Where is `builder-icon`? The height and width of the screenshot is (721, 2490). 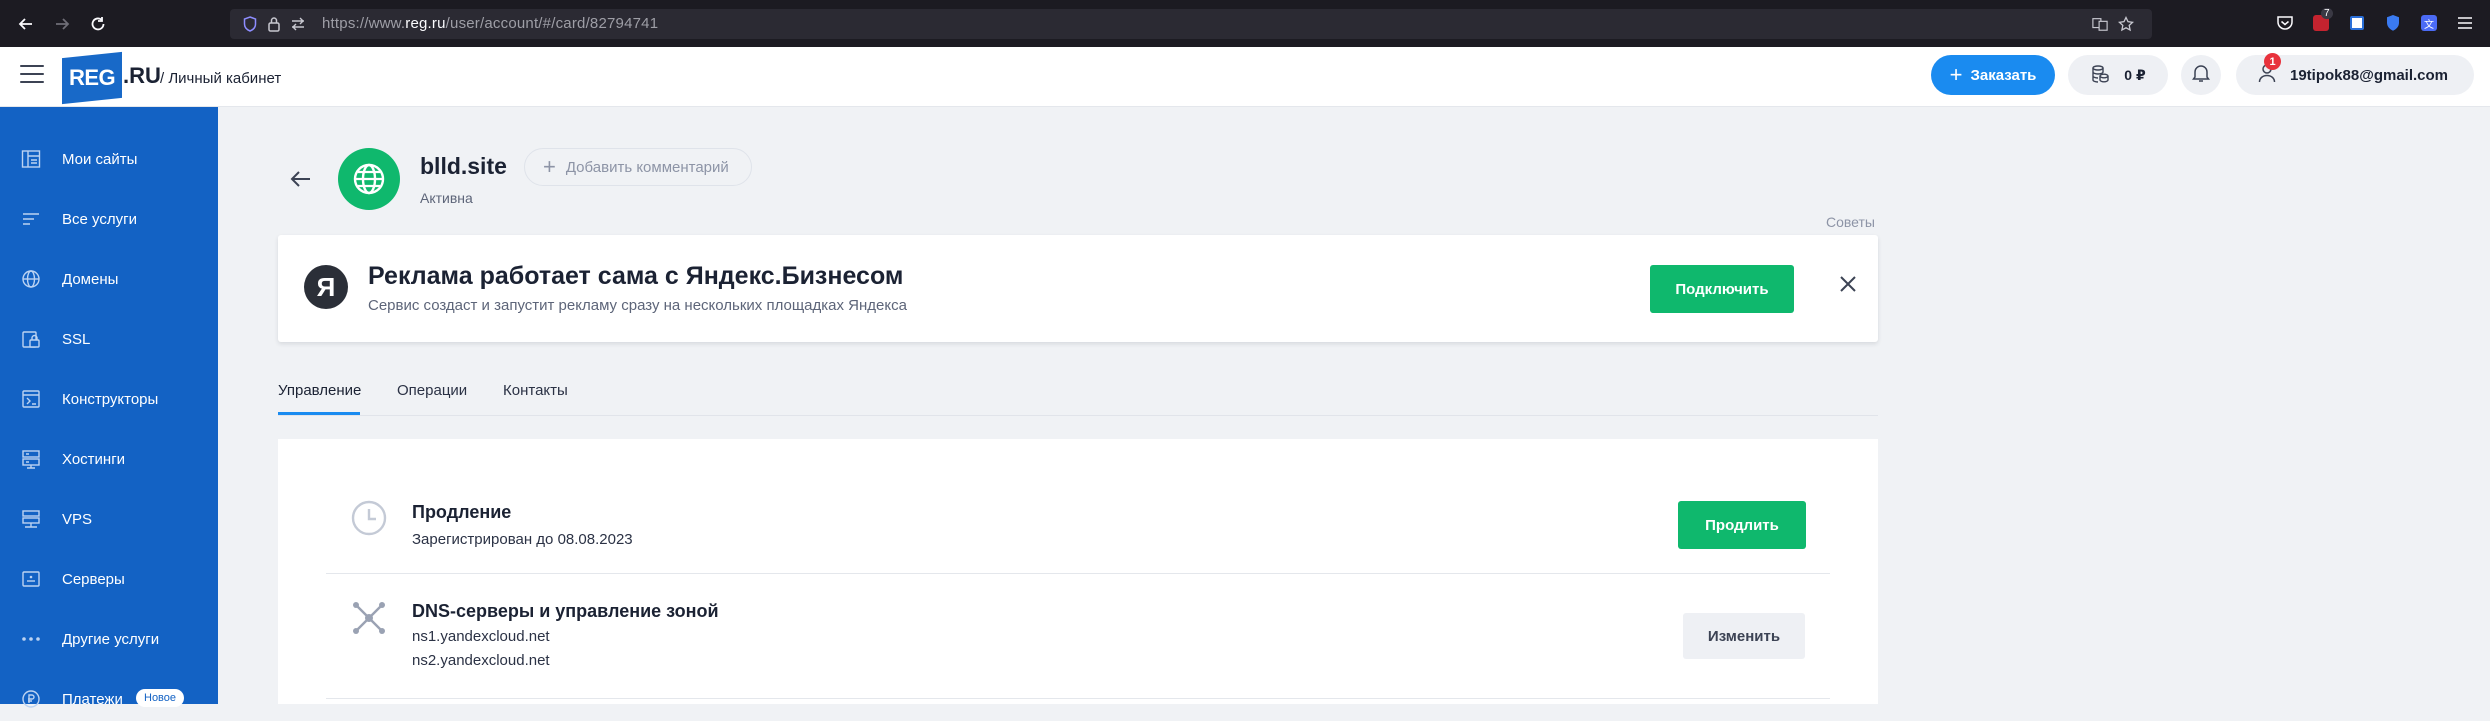
builder-icon is located at coordinates (31, 399).